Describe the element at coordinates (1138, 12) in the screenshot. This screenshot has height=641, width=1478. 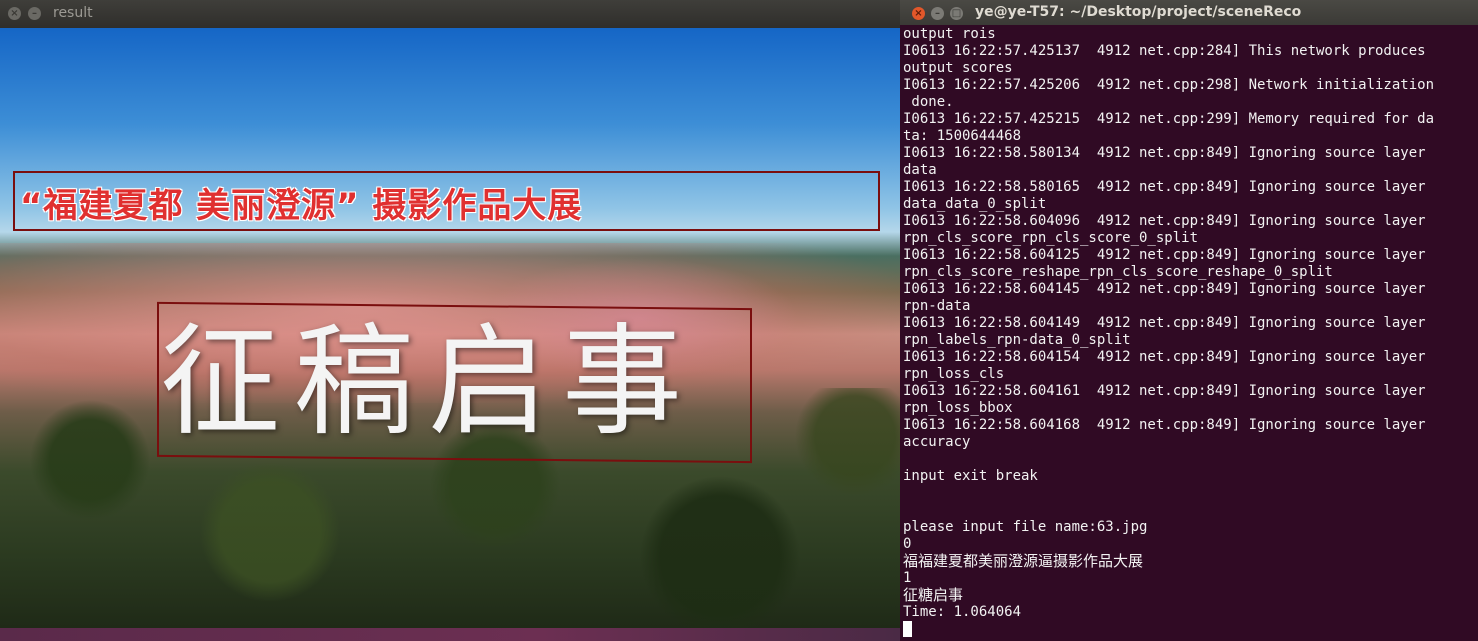
I see `window-title: ye@ye-T57: ~/Desktop/project/sceneReco` at that location.